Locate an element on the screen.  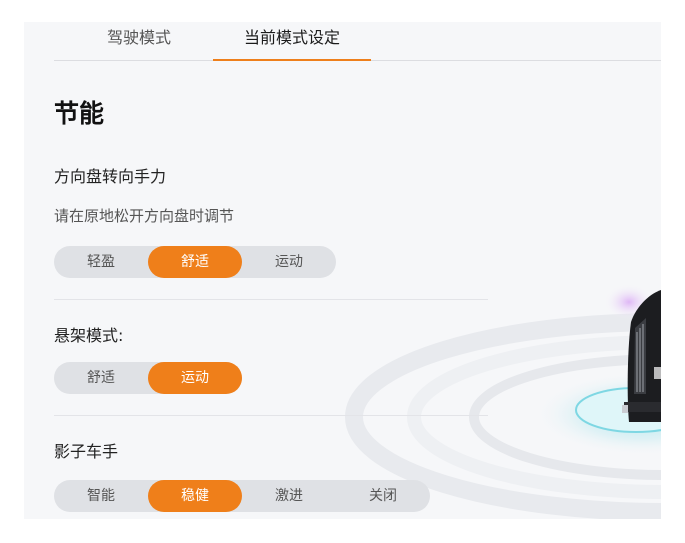
active-tab-indicator is located at coordinates (292, 60).